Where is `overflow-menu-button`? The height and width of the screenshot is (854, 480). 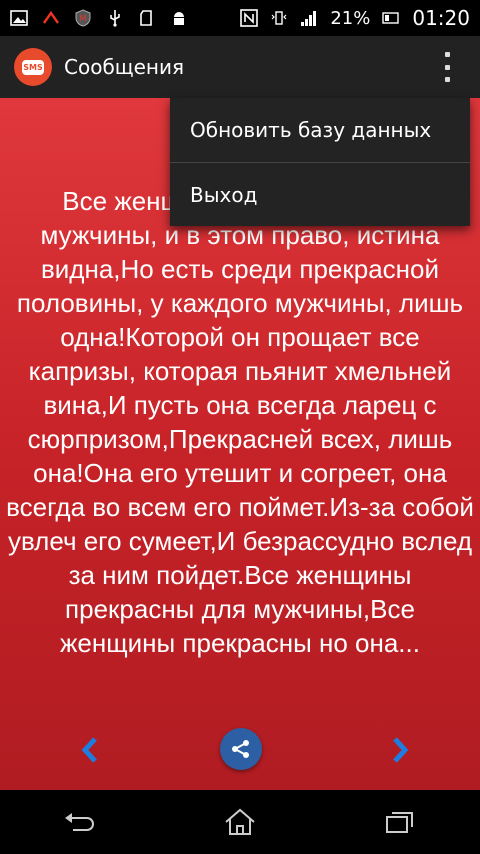 overflow-menu-button is located at coordinates (447, 67).